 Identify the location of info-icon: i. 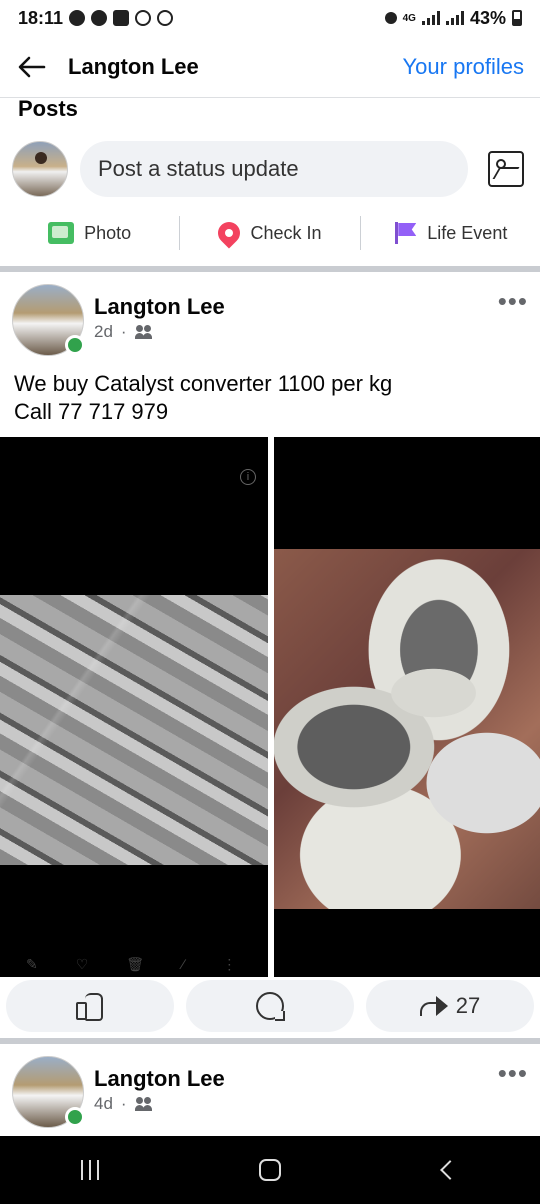
(248, 477).